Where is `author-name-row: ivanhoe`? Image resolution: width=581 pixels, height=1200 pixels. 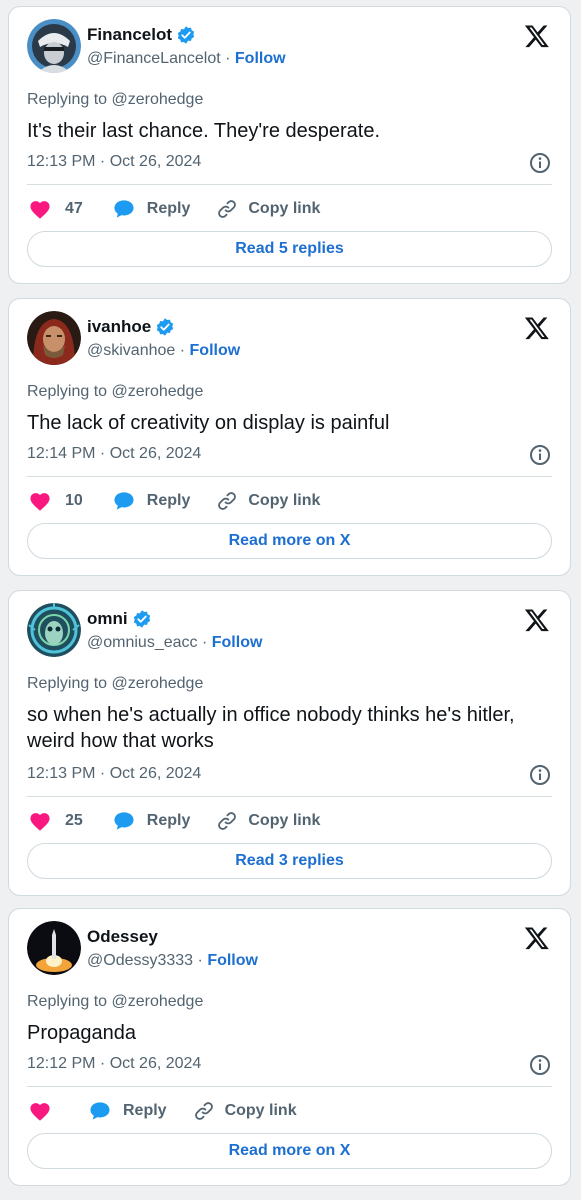
author-name-row: ivanhoe is located at coordinates (131, 327).